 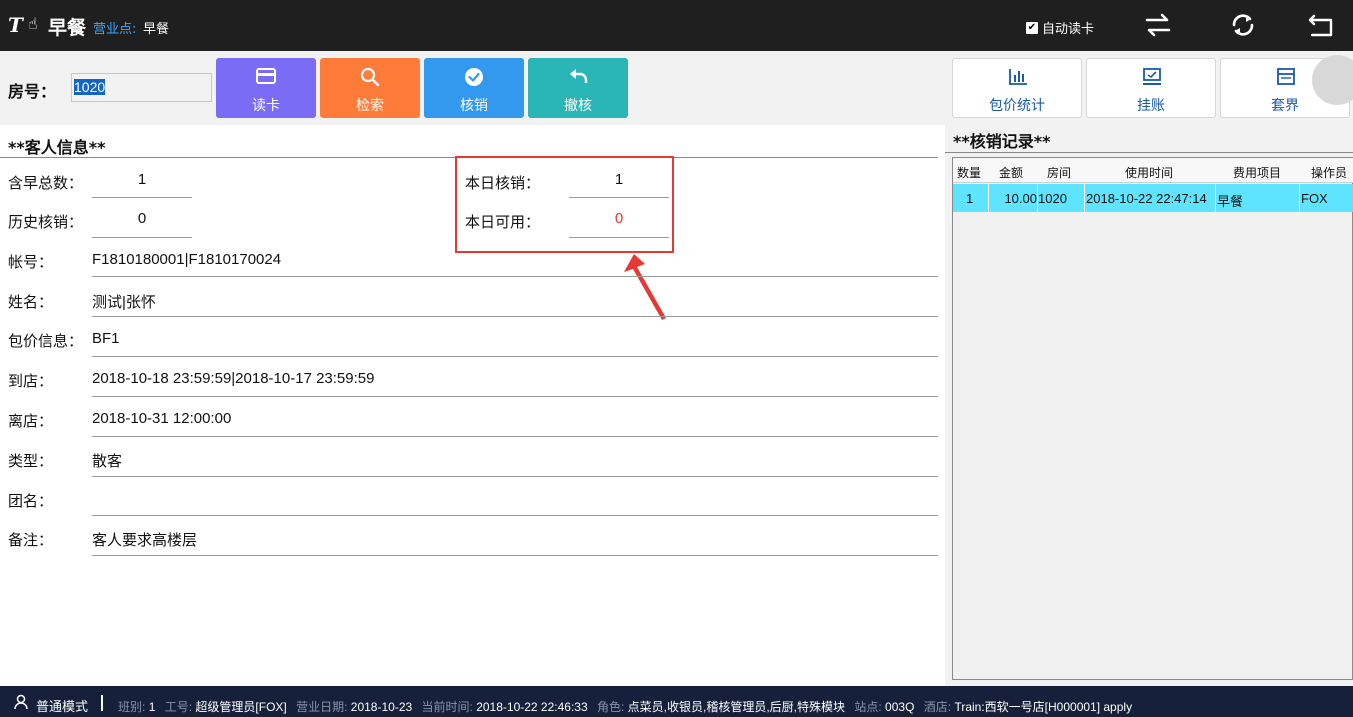 I want to click on row-amount: 10.00, so click(x=1020, y=198).